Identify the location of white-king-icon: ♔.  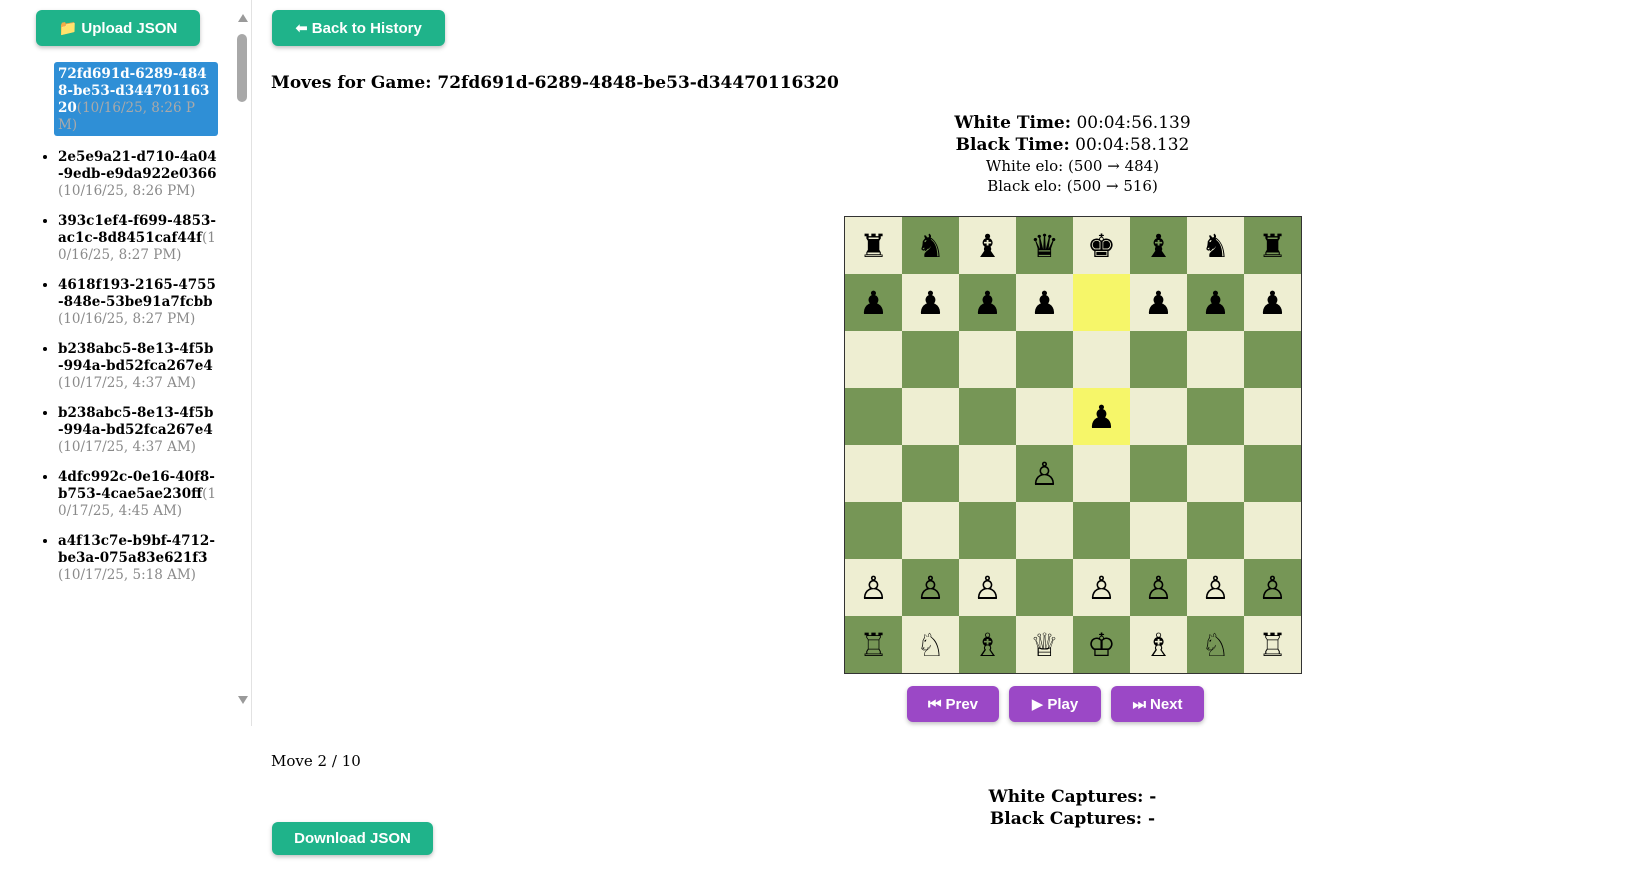
(1101, 645).